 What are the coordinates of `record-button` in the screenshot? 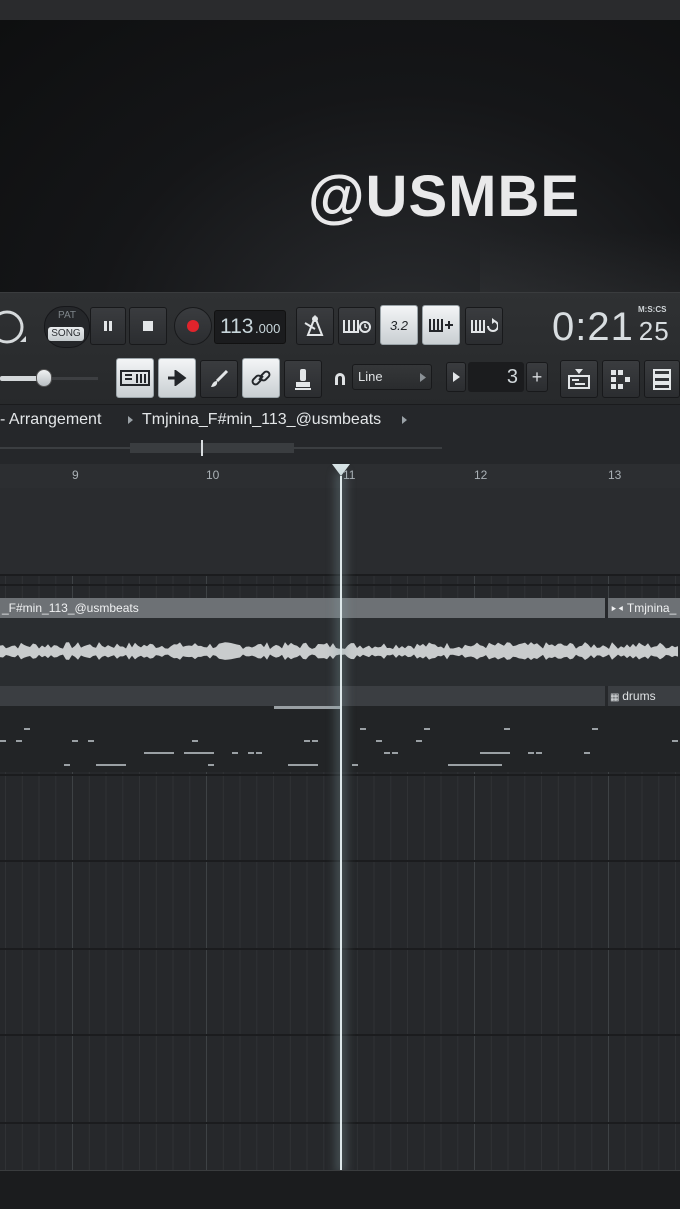 It's located at (193, 326).